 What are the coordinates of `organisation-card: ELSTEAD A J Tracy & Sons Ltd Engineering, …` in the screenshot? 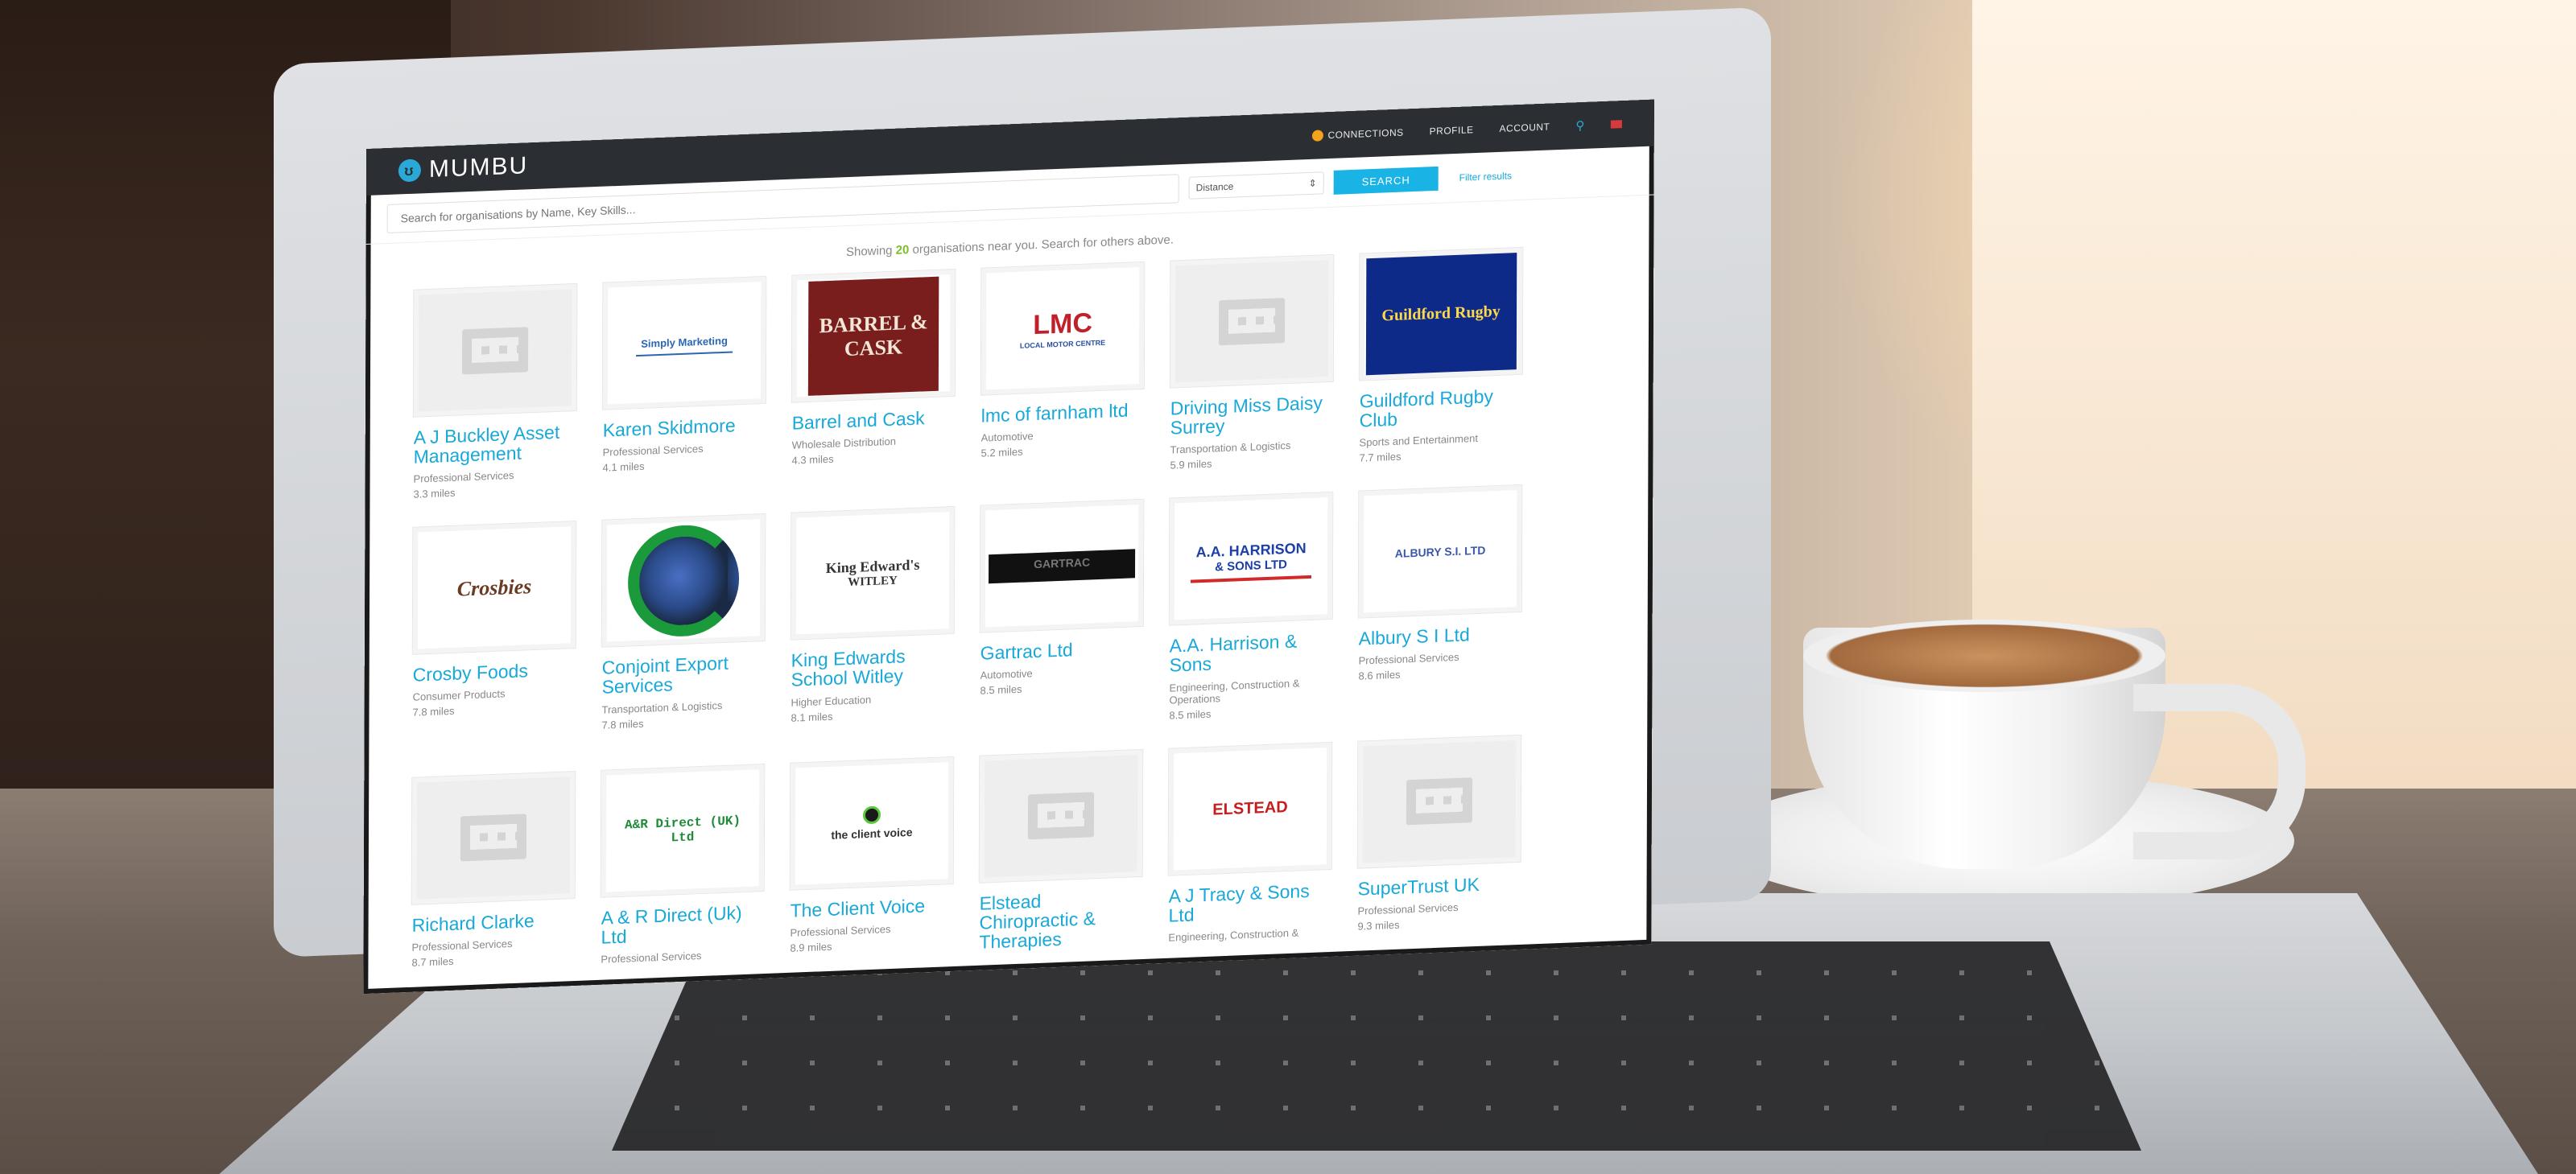 It's located at (1251, 846).